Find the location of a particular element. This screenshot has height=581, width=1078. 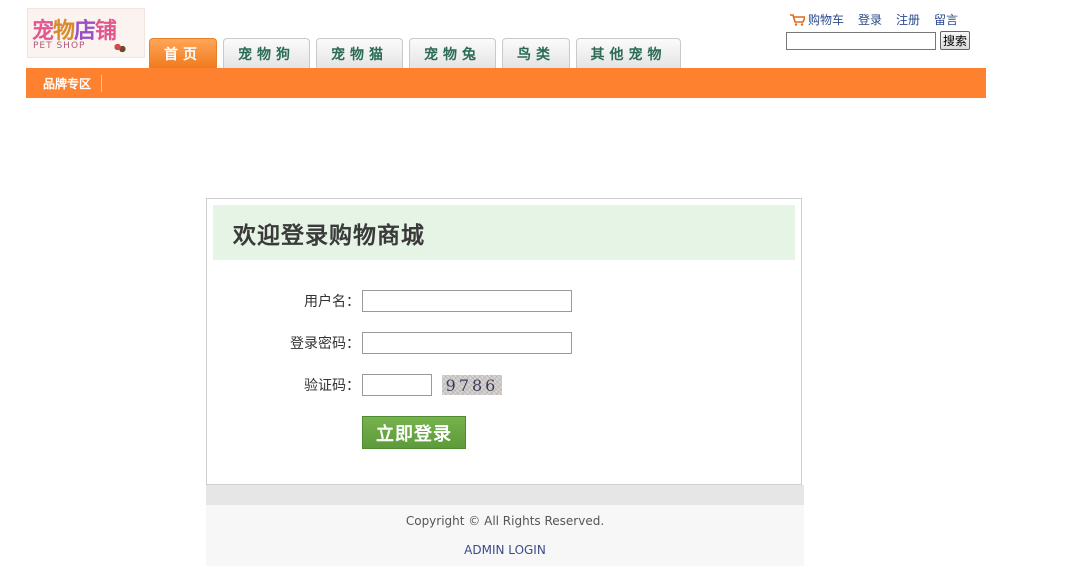

main-nav: 首页 宠物狗 宠物猫 宠物兔 鸟类 其他宠物 is located at coordinates (415, 53).